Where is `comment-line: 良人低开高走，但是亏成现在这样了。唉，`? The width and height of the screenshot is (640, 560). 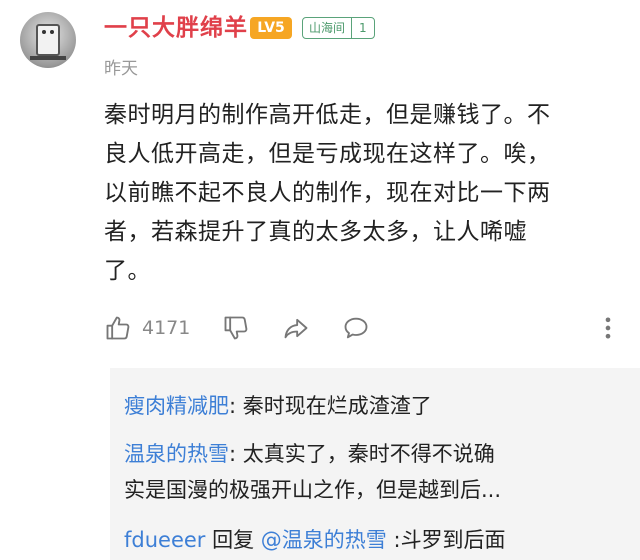
comment-line: 良人低开高走，但是亏成现在这样了。唉， is located at coordinates (327, 154).